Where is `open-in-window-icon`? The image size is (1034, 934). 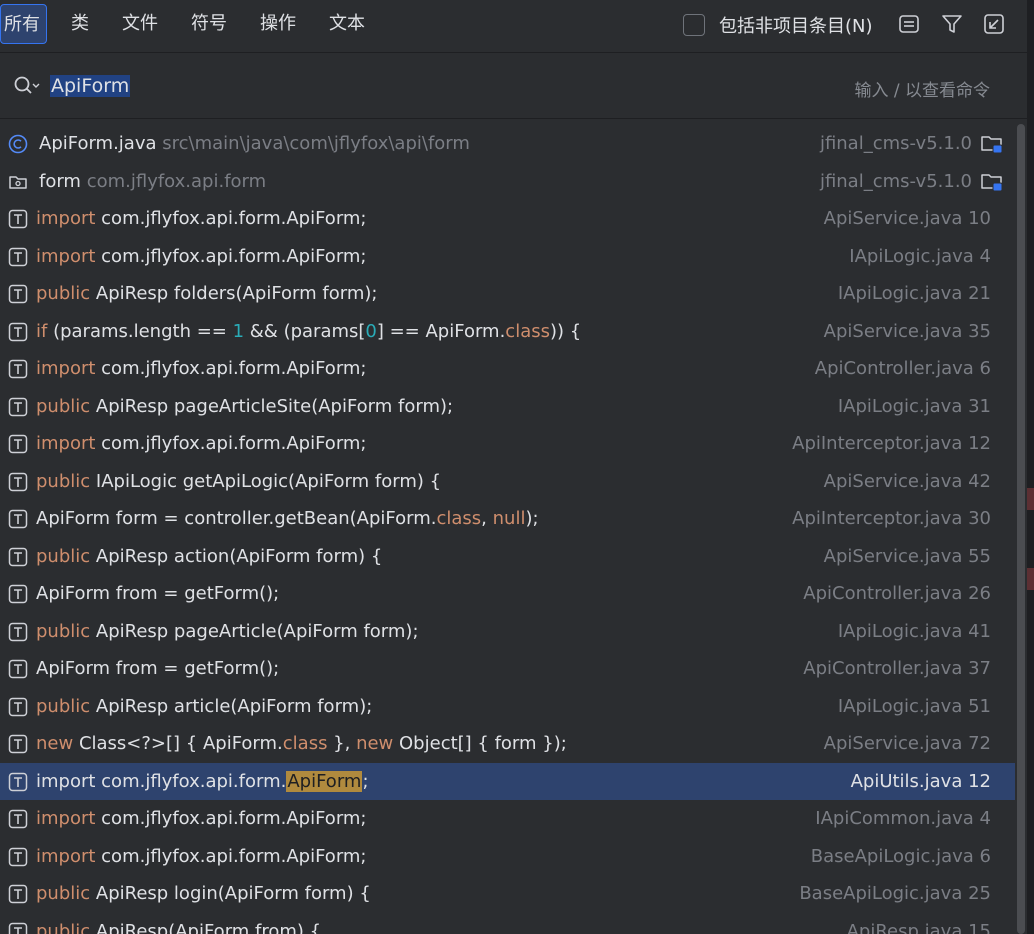
open-in-window-icon is located at coordinates (994, 24).